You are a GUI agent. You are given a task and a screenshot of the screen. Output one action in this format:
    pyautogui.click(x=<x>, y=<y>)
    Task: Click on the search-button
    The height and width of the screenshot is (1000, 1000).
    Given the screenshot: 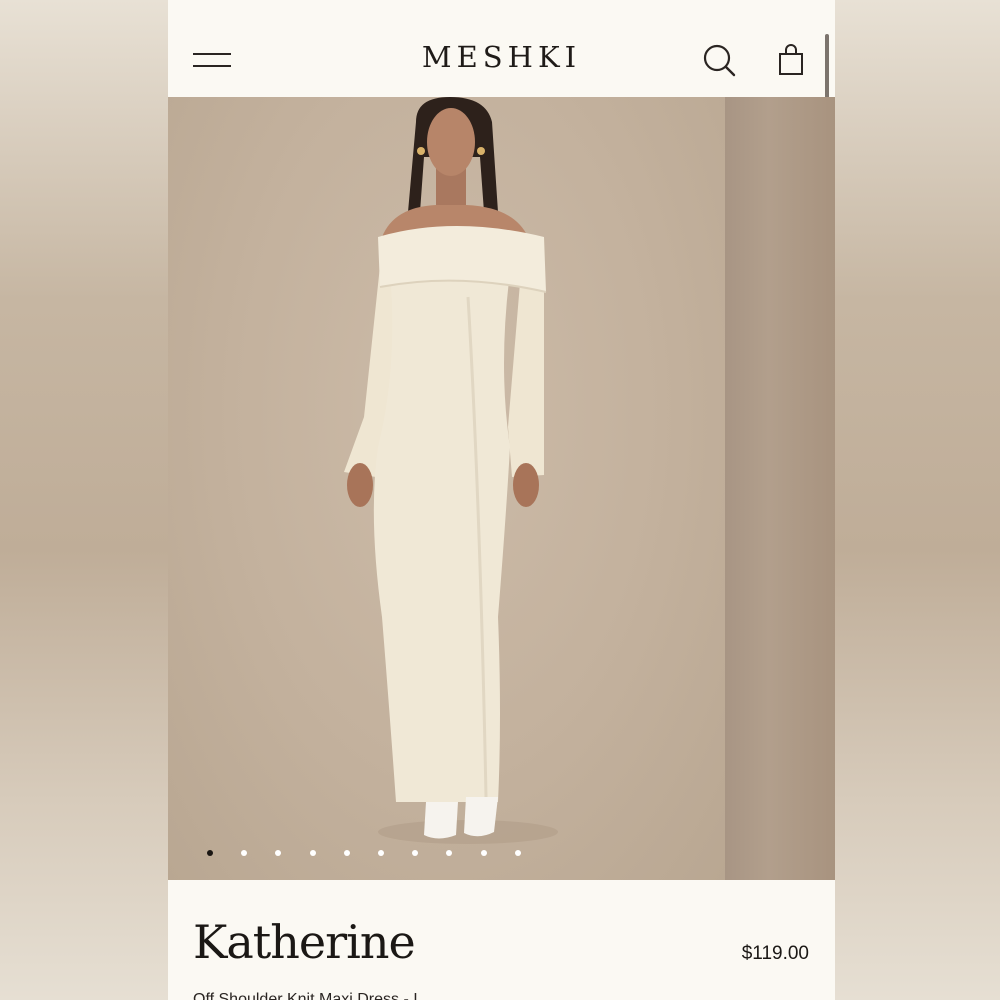 What is the action you would take?
    pyautogui.click(x=719, y=60)
    